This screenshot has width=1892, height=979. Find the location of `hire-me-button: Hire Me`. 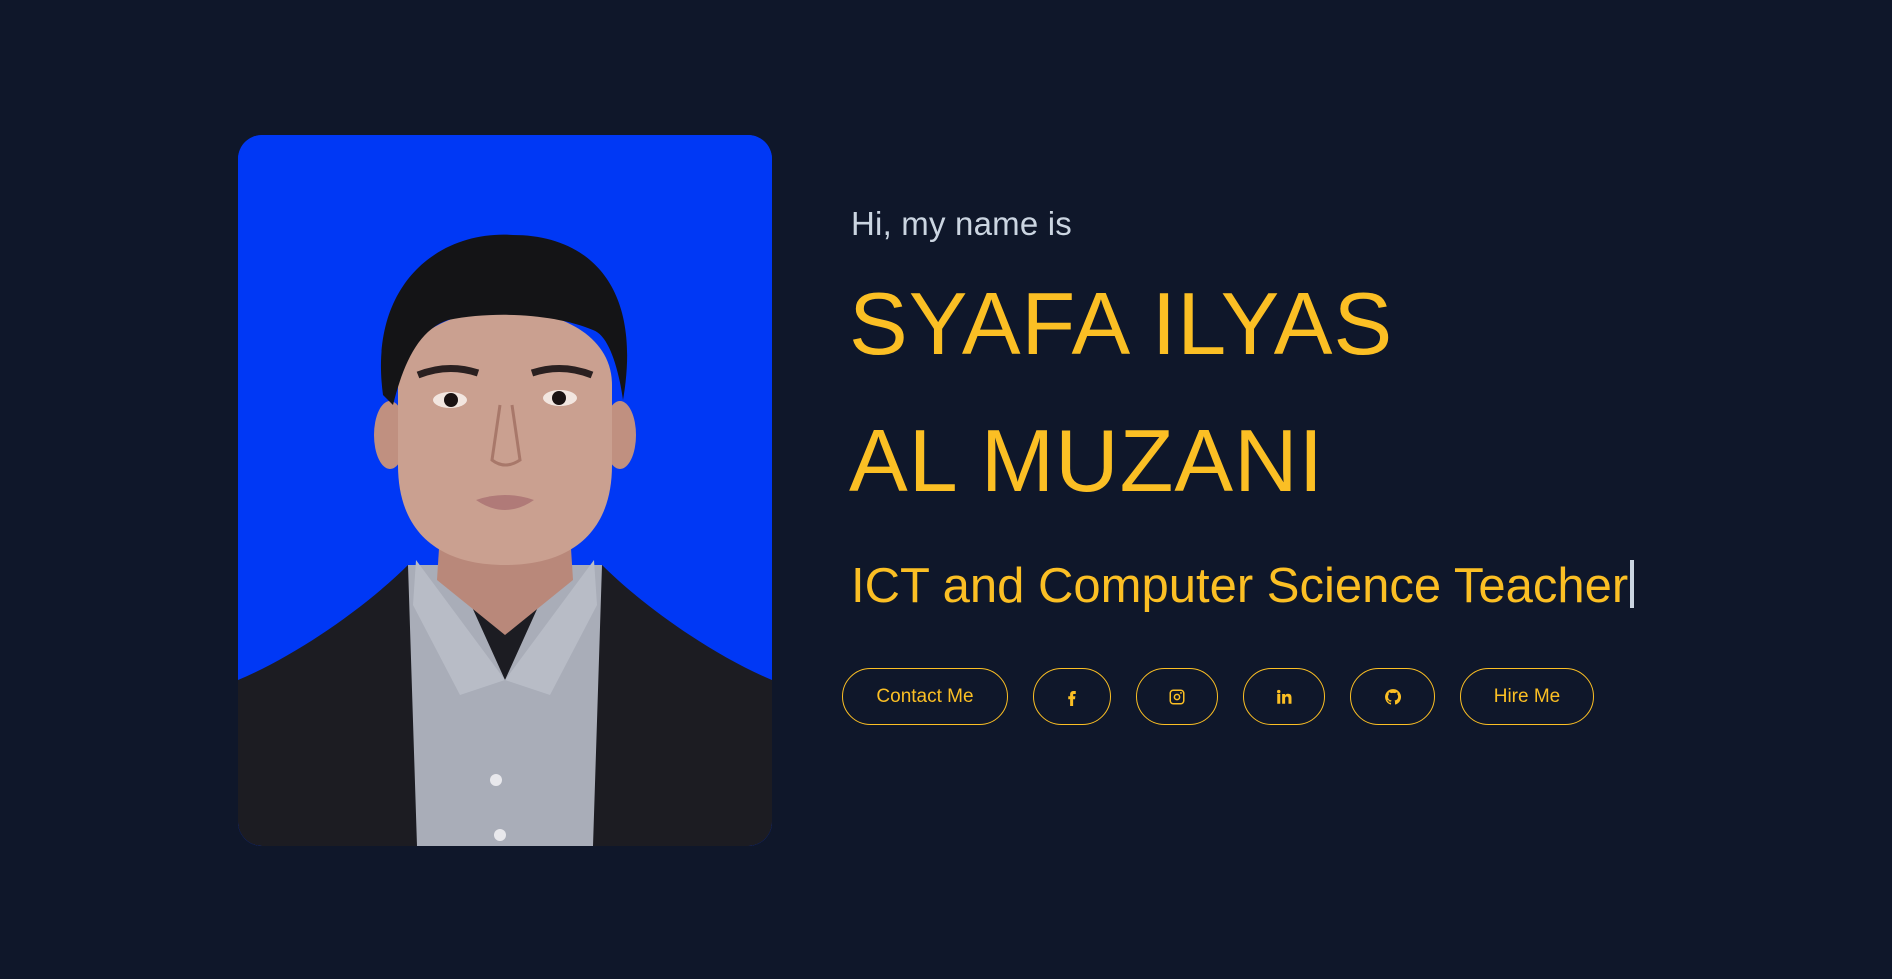

hire-me-button: Hire Me is located at coordinates (1527, 696).